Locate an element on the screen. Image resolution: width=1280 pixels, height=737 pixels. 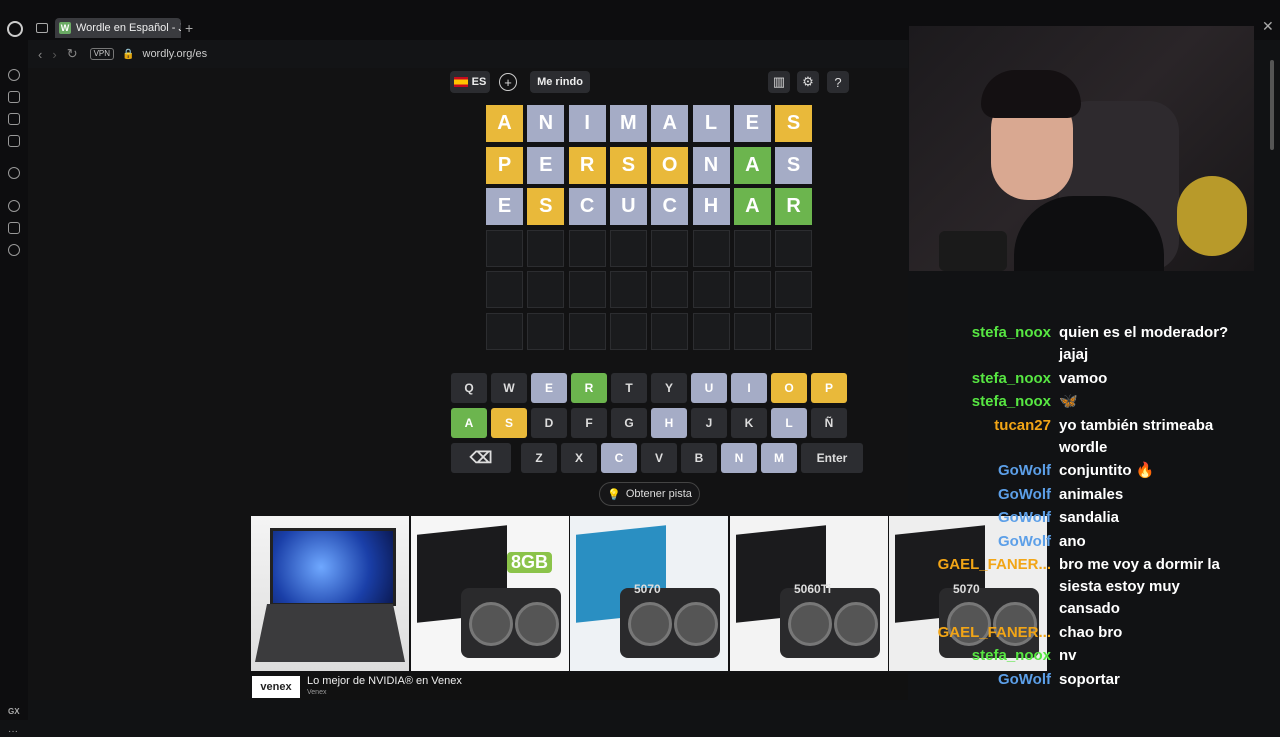
key-h: H is located at coordinates (669, 423).